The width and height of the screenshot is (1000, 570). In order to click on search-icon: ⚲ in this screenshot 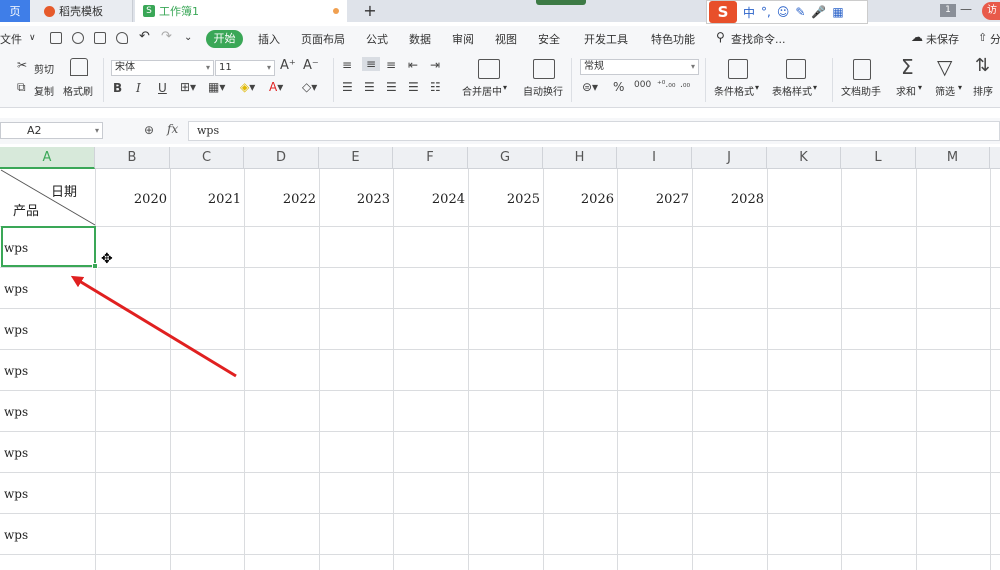, I will do `click(720, 37)`.